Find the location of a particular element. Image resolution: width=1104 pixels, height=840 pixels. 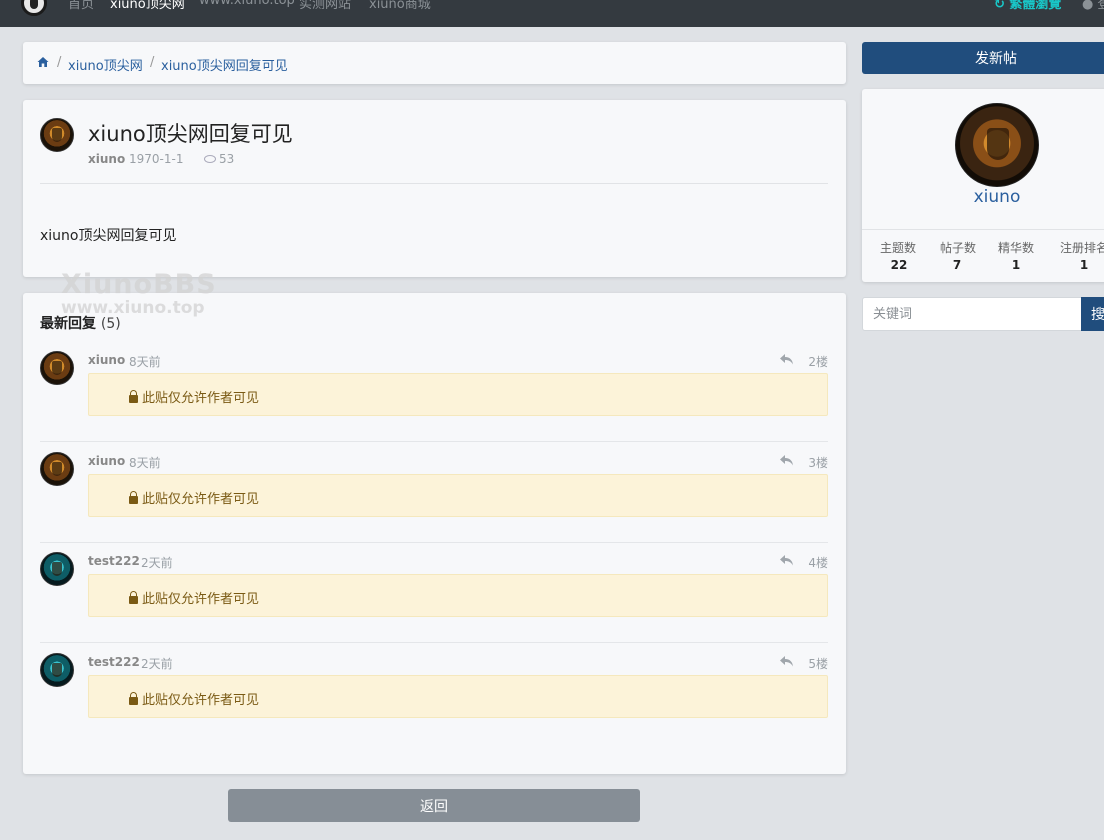

breadcrumb-thread: xiuno顶尖网回复可见 is located at coordinates (224, 64).